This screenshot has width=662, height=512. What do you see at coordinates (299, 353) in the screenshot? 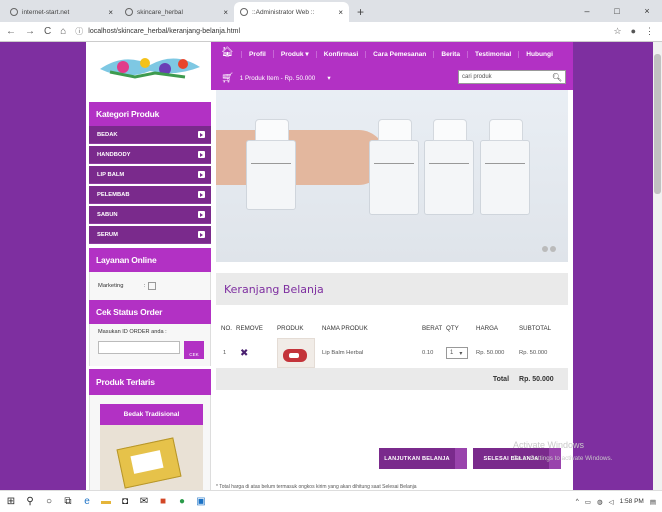
I see `product-thumb` at bounding box center [299, 353].